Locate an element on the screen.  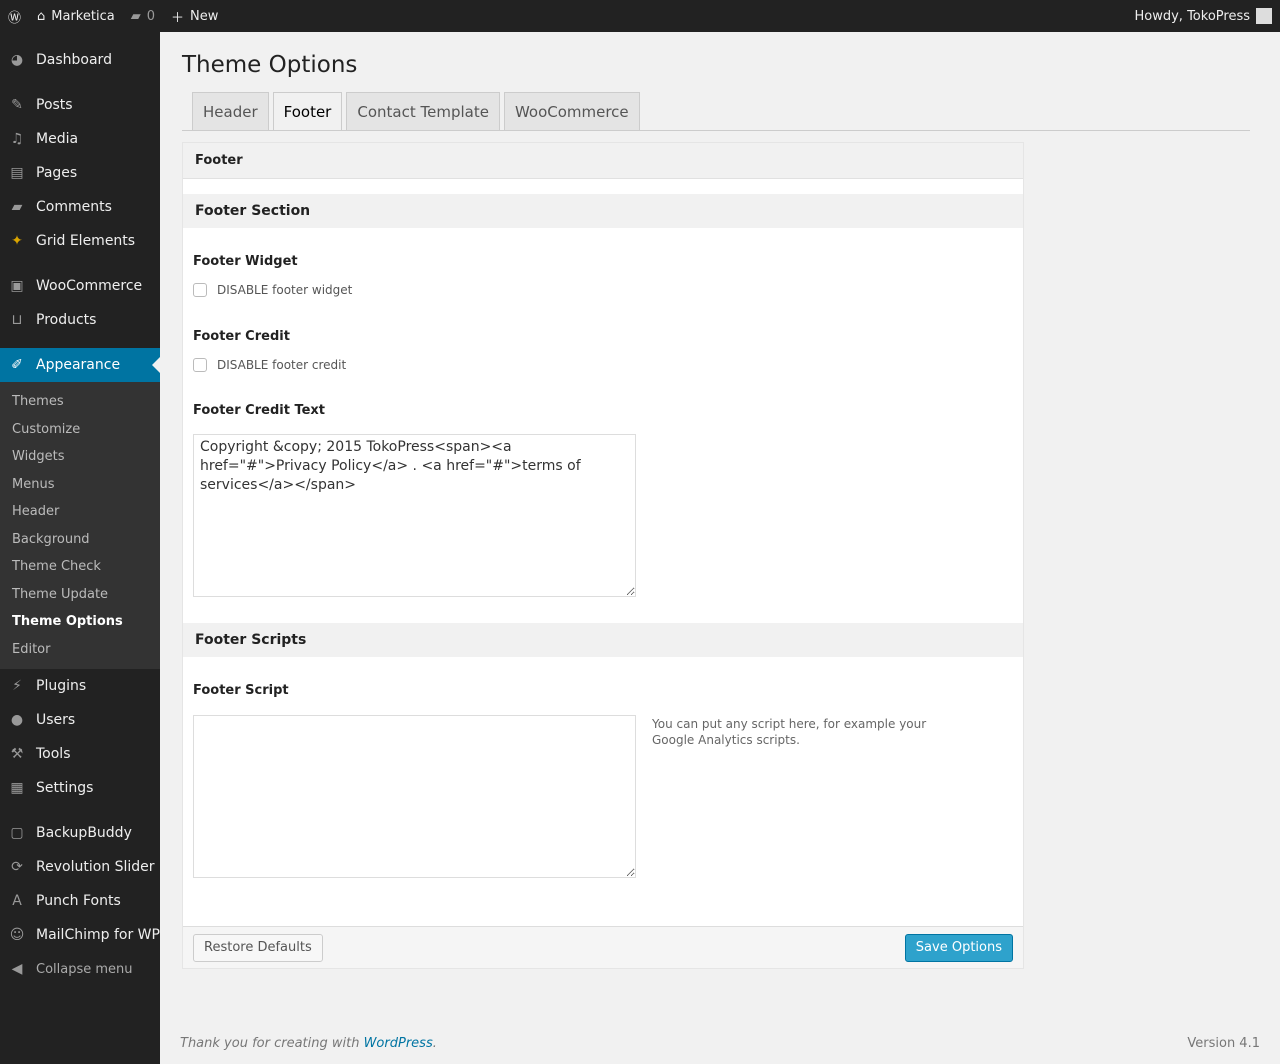
menu-label: Products is located at coordinates (66, 320).